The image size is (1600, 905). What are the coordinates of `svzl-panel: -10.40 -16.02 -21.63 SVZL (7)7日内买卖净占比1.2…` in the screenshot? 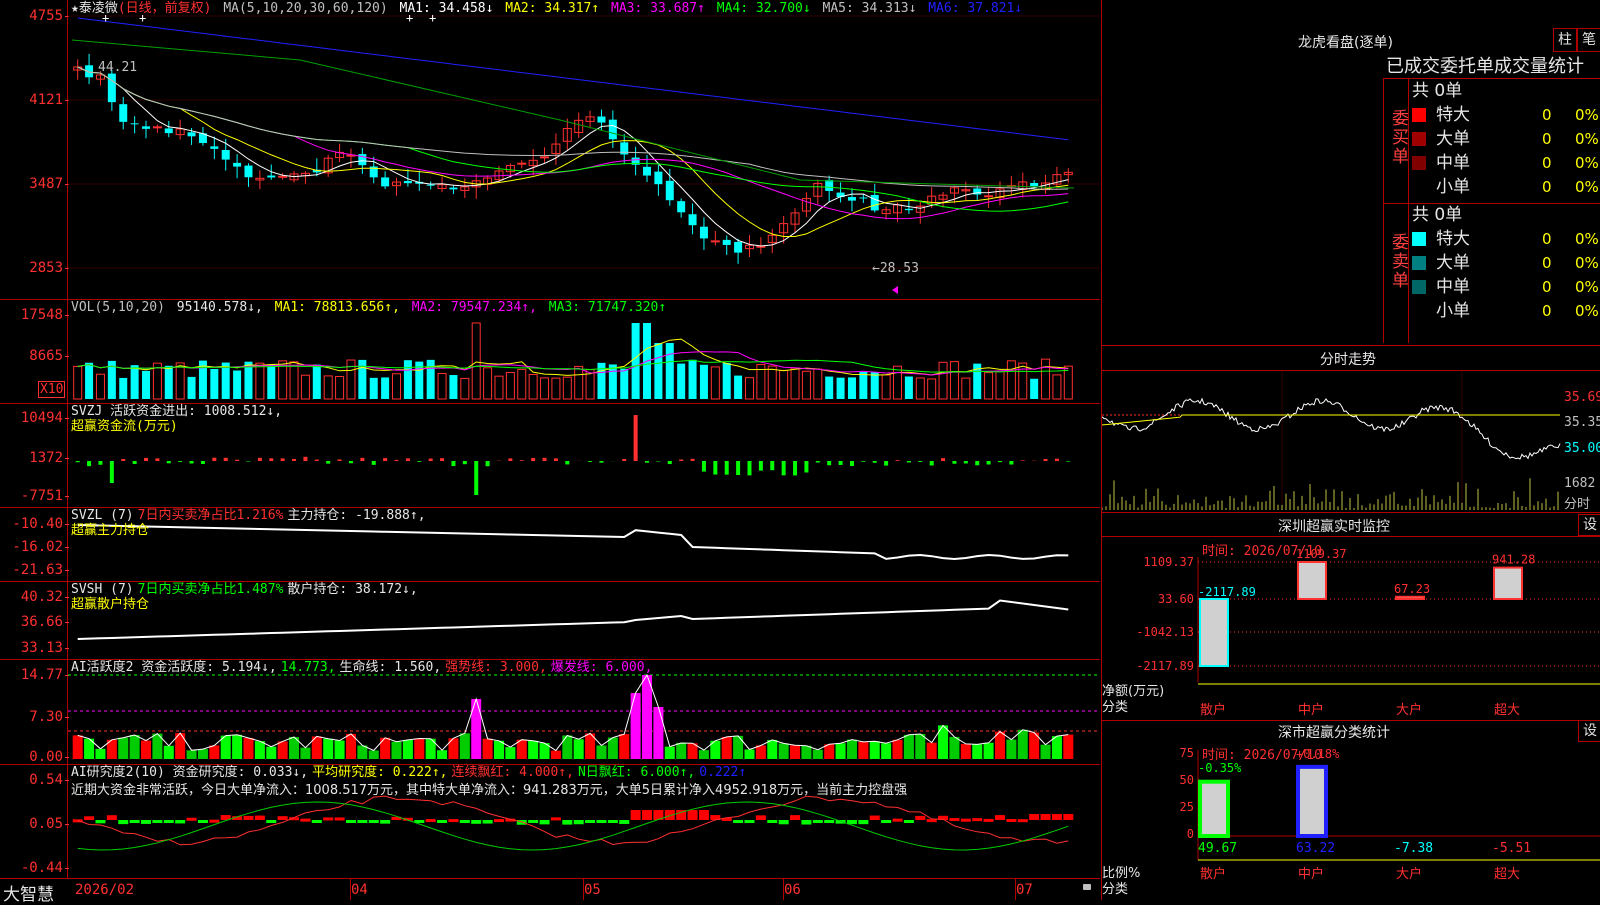 It's located at (550, 544).